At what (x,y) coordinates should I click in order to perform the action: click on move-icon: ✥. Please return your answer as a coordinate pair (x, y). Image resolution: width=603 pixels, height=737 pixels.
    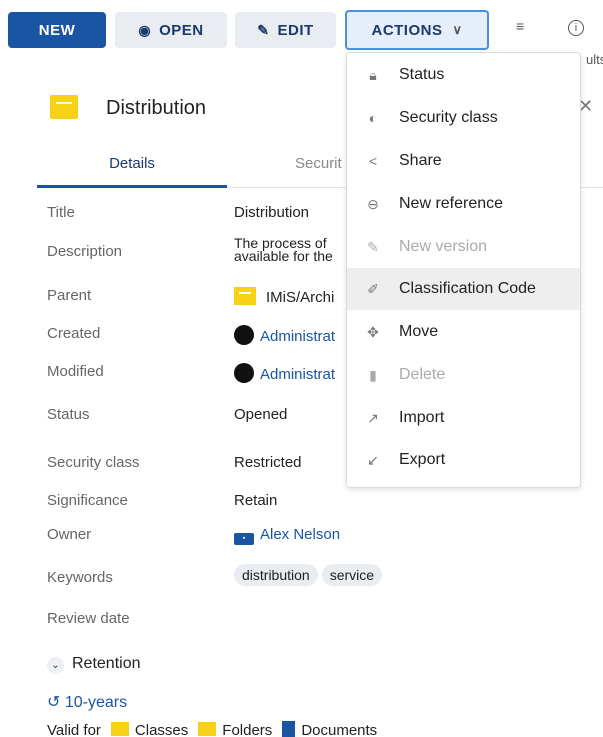
    Looking at the image, I should click on (373, 331).